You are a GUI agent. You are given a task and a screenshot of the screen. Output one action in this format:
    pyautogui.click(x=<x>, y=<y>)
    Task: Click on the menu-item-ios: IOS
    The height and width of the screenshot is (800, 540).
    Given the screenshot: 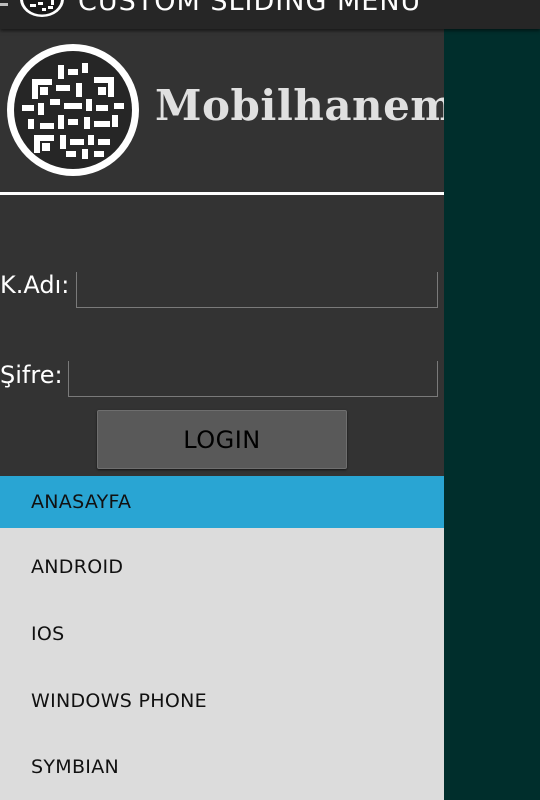 What is the action you would take?
    pyautogui.click(x=222, y=634)
    